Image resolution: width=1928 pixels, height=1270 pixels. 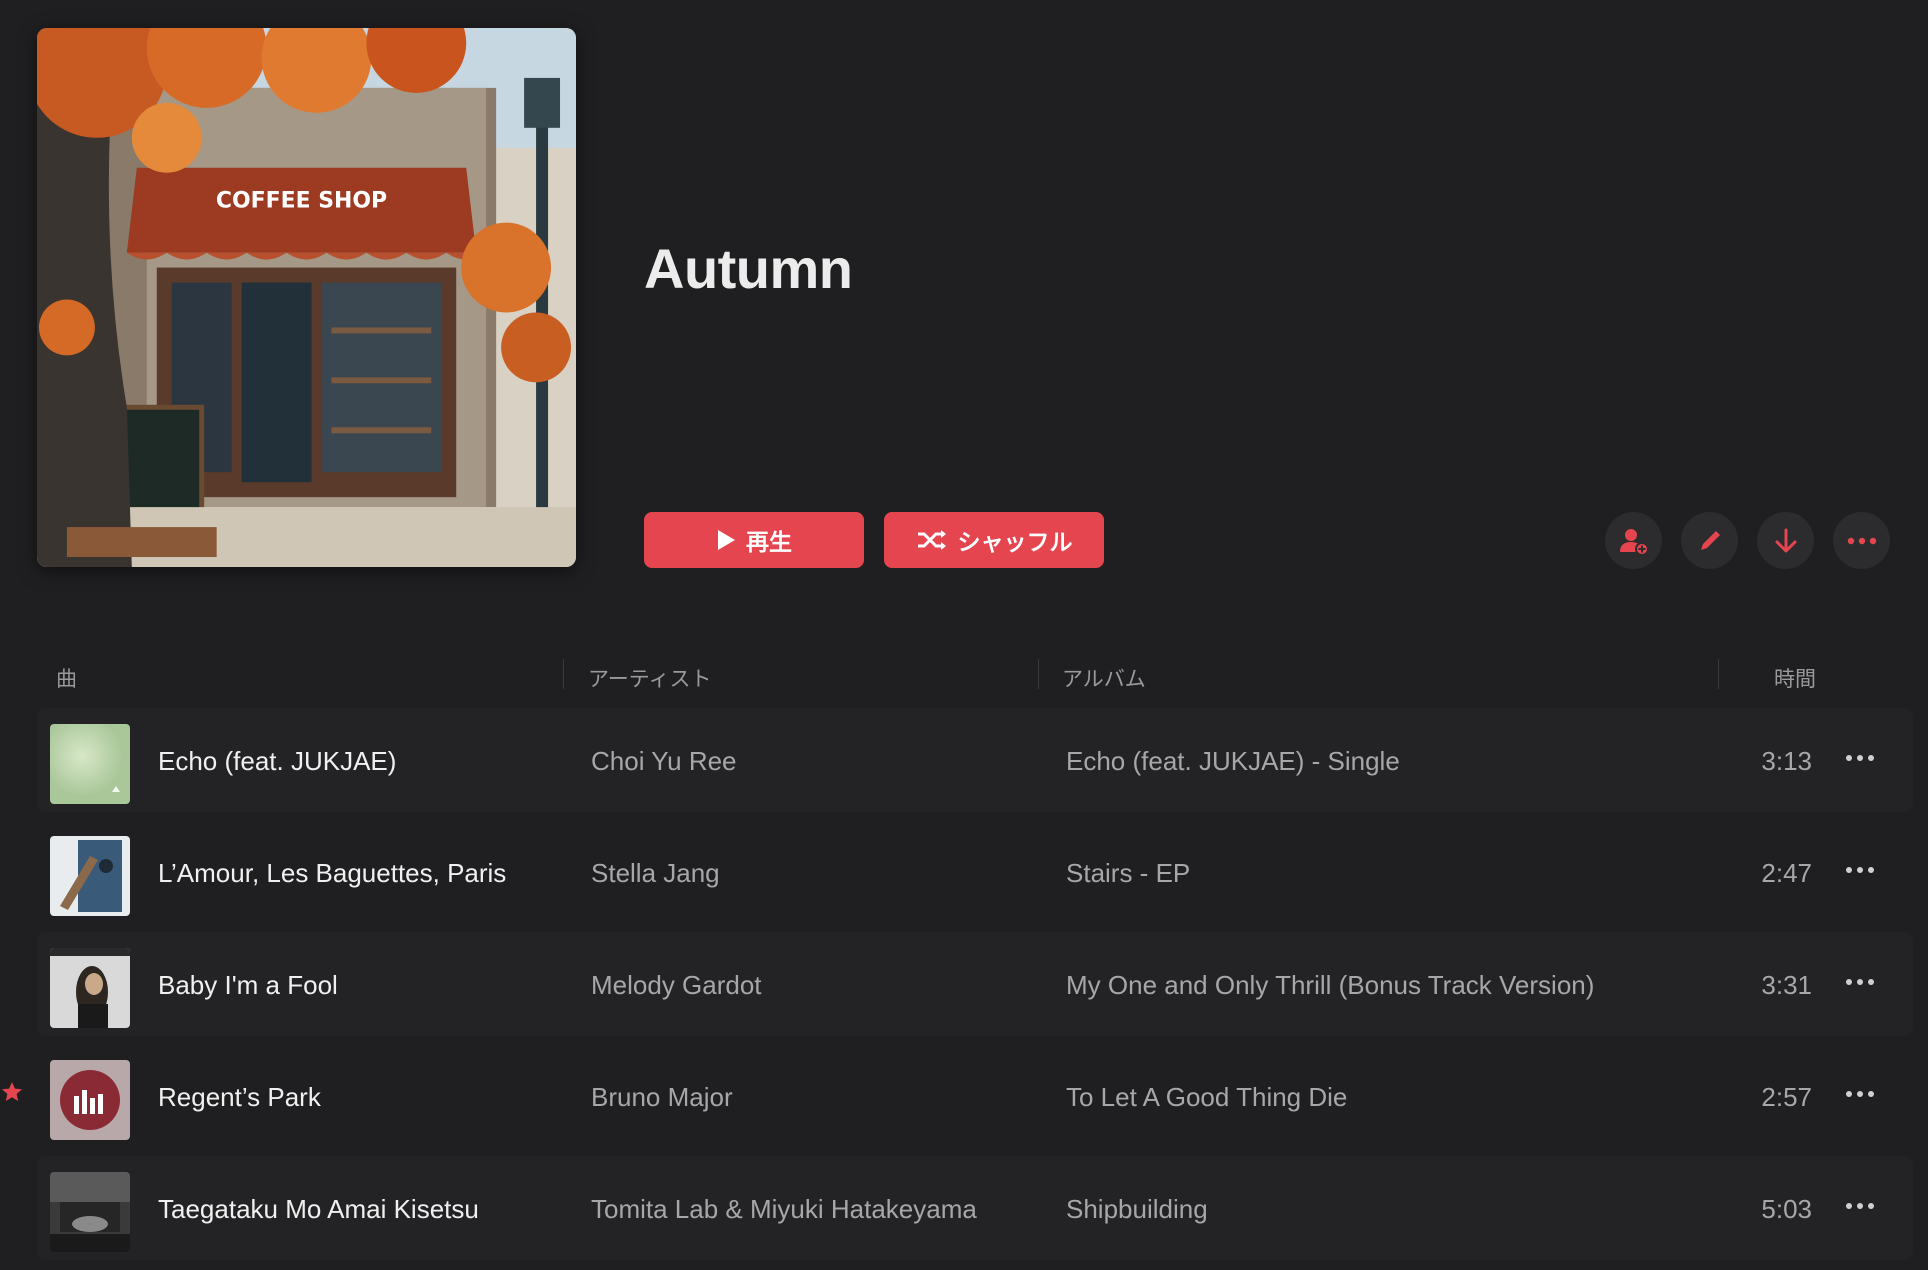 I want to click on track-title: Regent’s Park, so click(x=239, y=1097).